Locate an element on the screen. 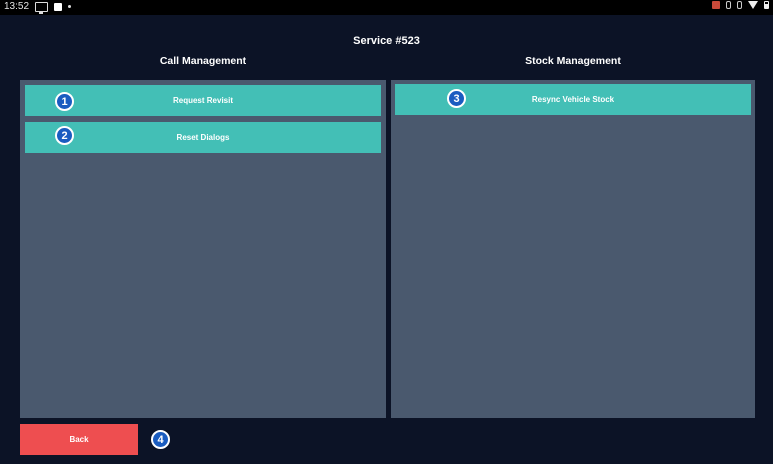 The width and height of the screenshot is (773, 464). battery-icon is located at coordinates (766, 5).